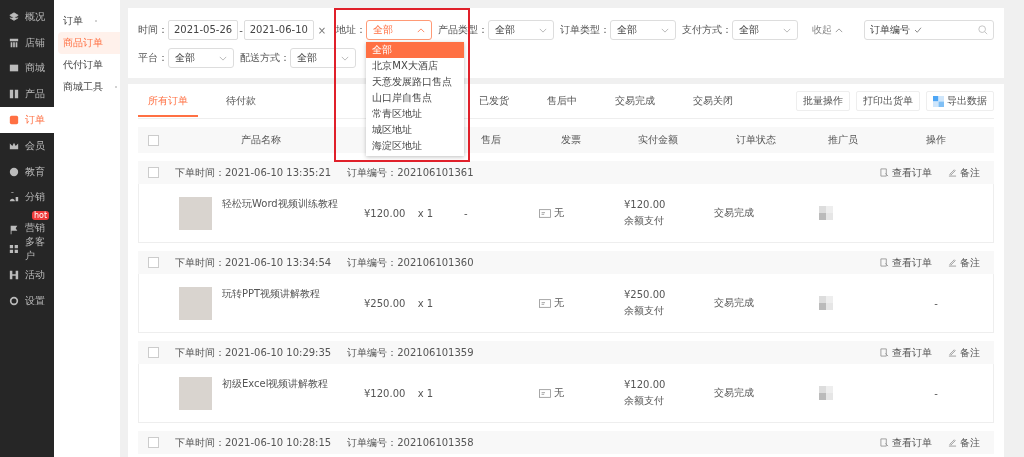 Image resolution: width=1024 pixels, height=457 pixels. What do you see at coordinates (415, 66) in the screenshot?
I see `dropdown-option: 北京MX大酒店` at bounding box center [415, 66].